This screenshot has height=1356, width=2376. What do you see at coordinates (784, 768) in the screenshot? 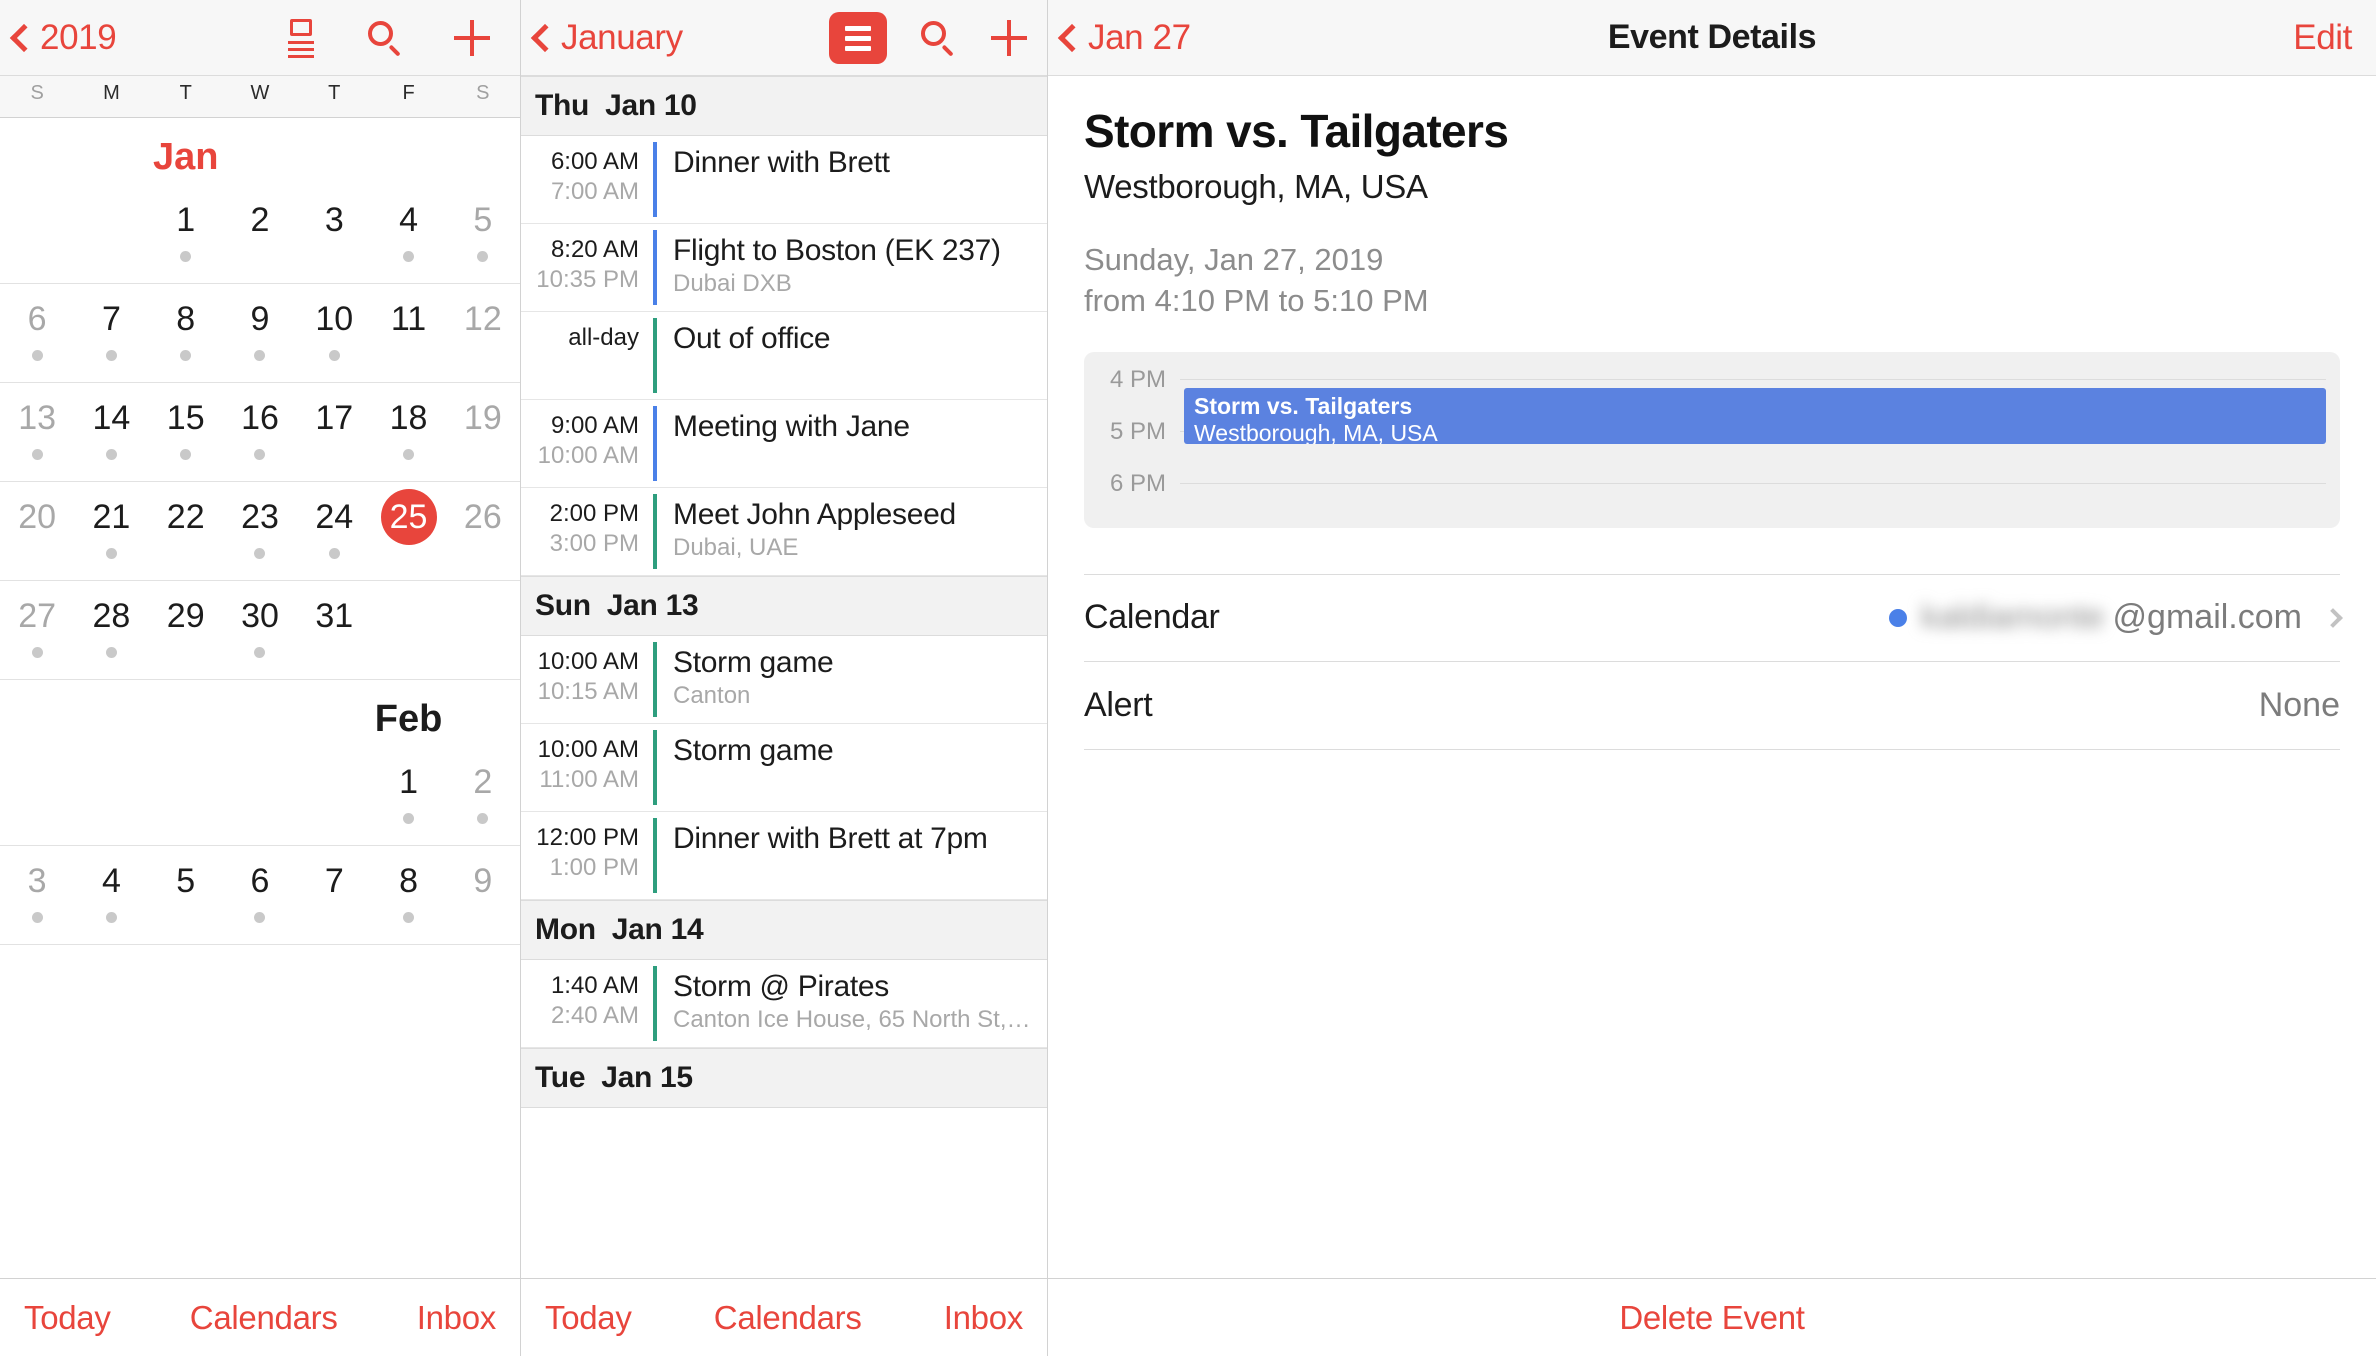
I see `event-list-item: 10:00 AM 11:00 AM Storm game` at bounding box center [784, 768].